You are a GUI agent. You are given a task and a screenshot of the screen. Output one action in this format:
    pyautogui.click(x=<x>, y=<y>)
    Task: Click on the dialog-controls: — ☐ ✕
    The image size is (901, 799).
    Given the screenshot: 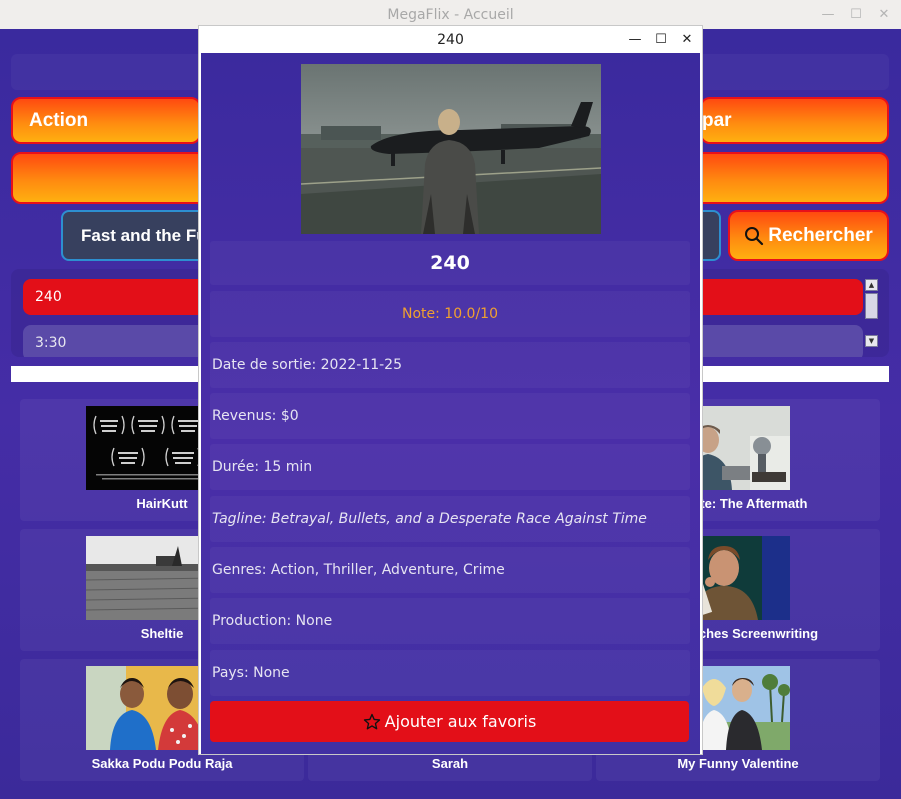 What is the action you would take?
    pyautogui.click(x=661, y=39)
    